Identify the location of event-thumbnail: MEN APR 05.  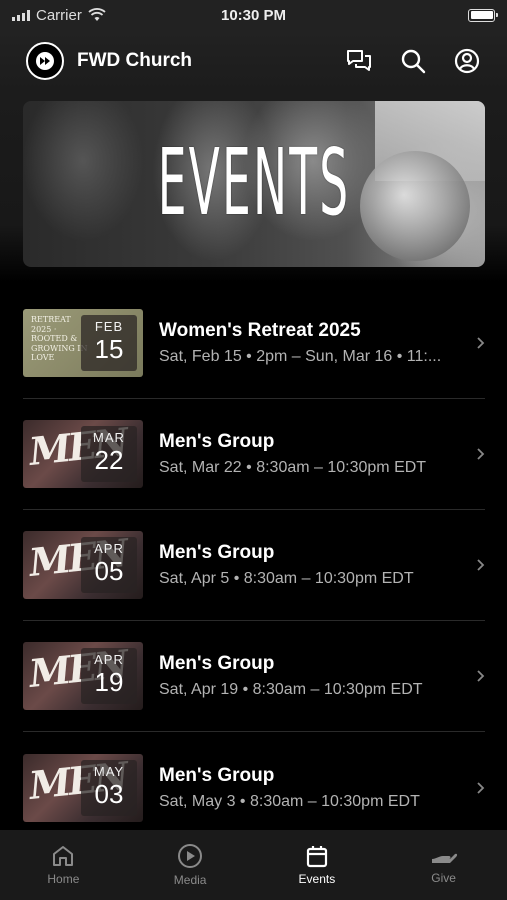
(83, 565).